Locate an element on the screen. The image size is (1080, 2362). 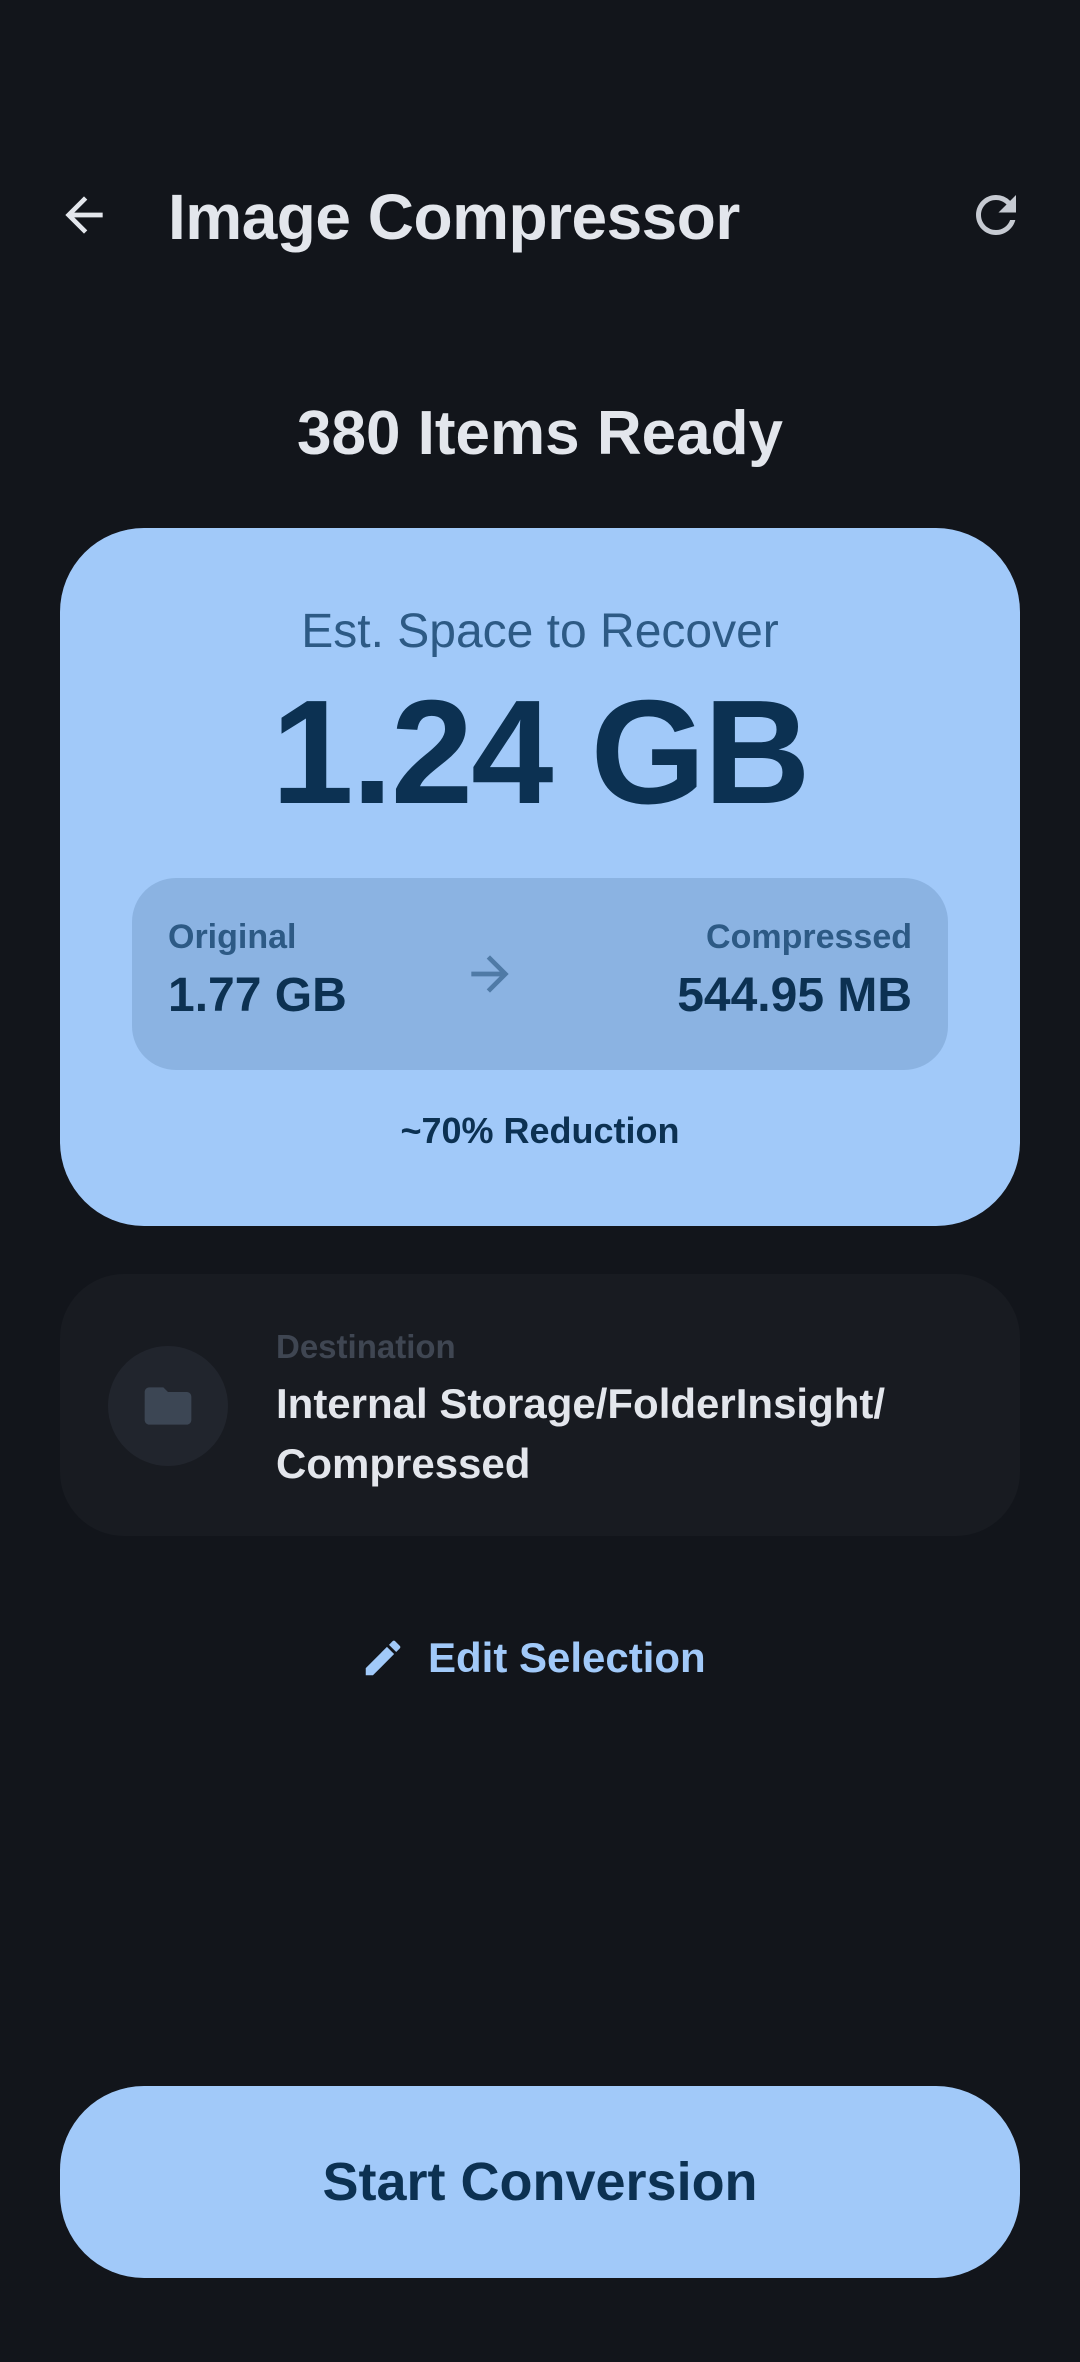
app-bar: Image Compressor is located at coordinates (540, 215).